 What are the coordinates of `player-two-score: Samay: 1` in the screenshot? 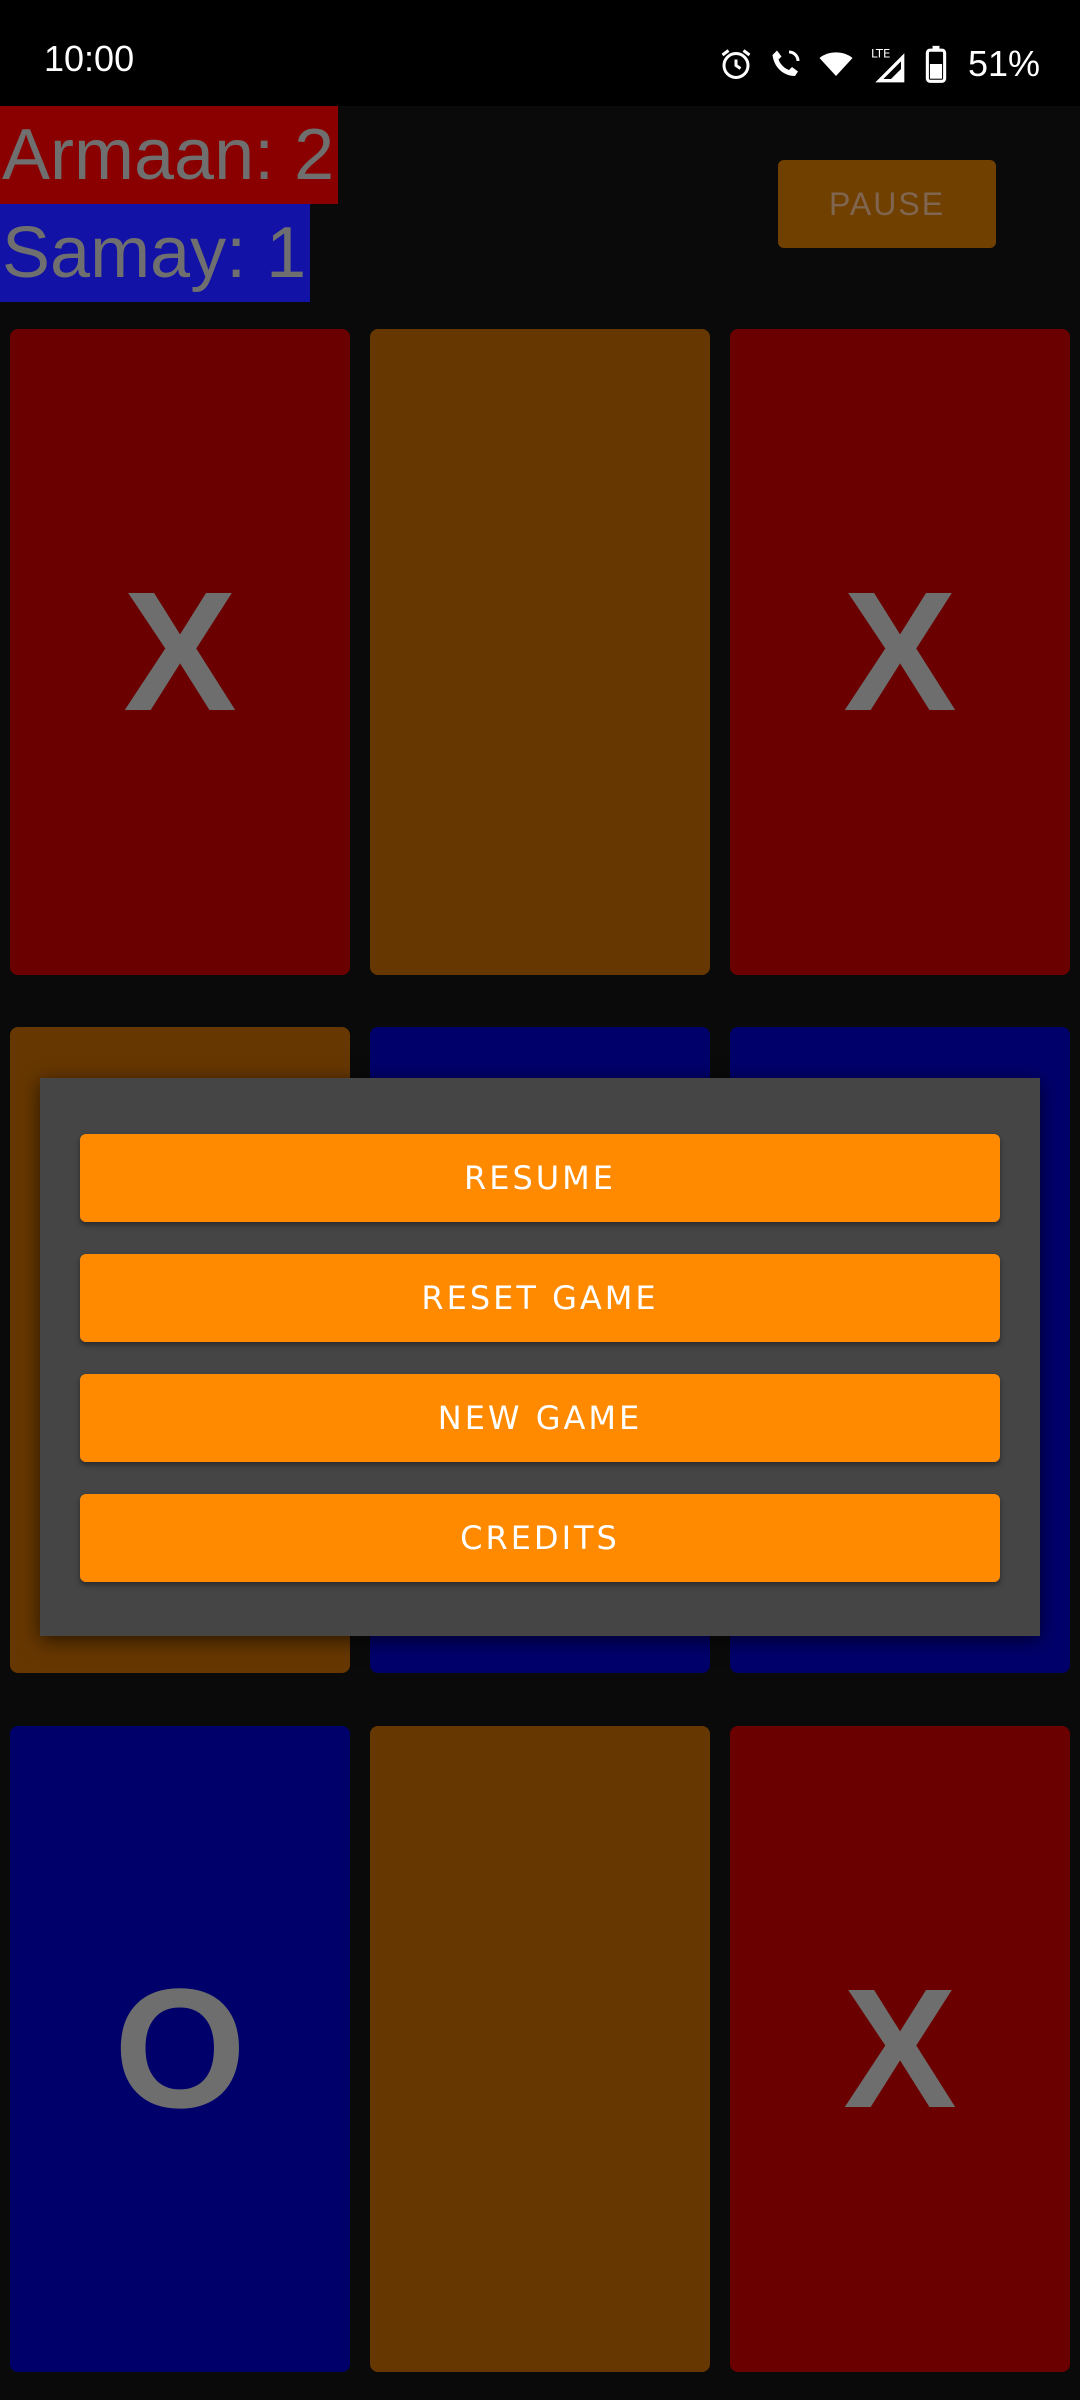 It's located at (155, 253).